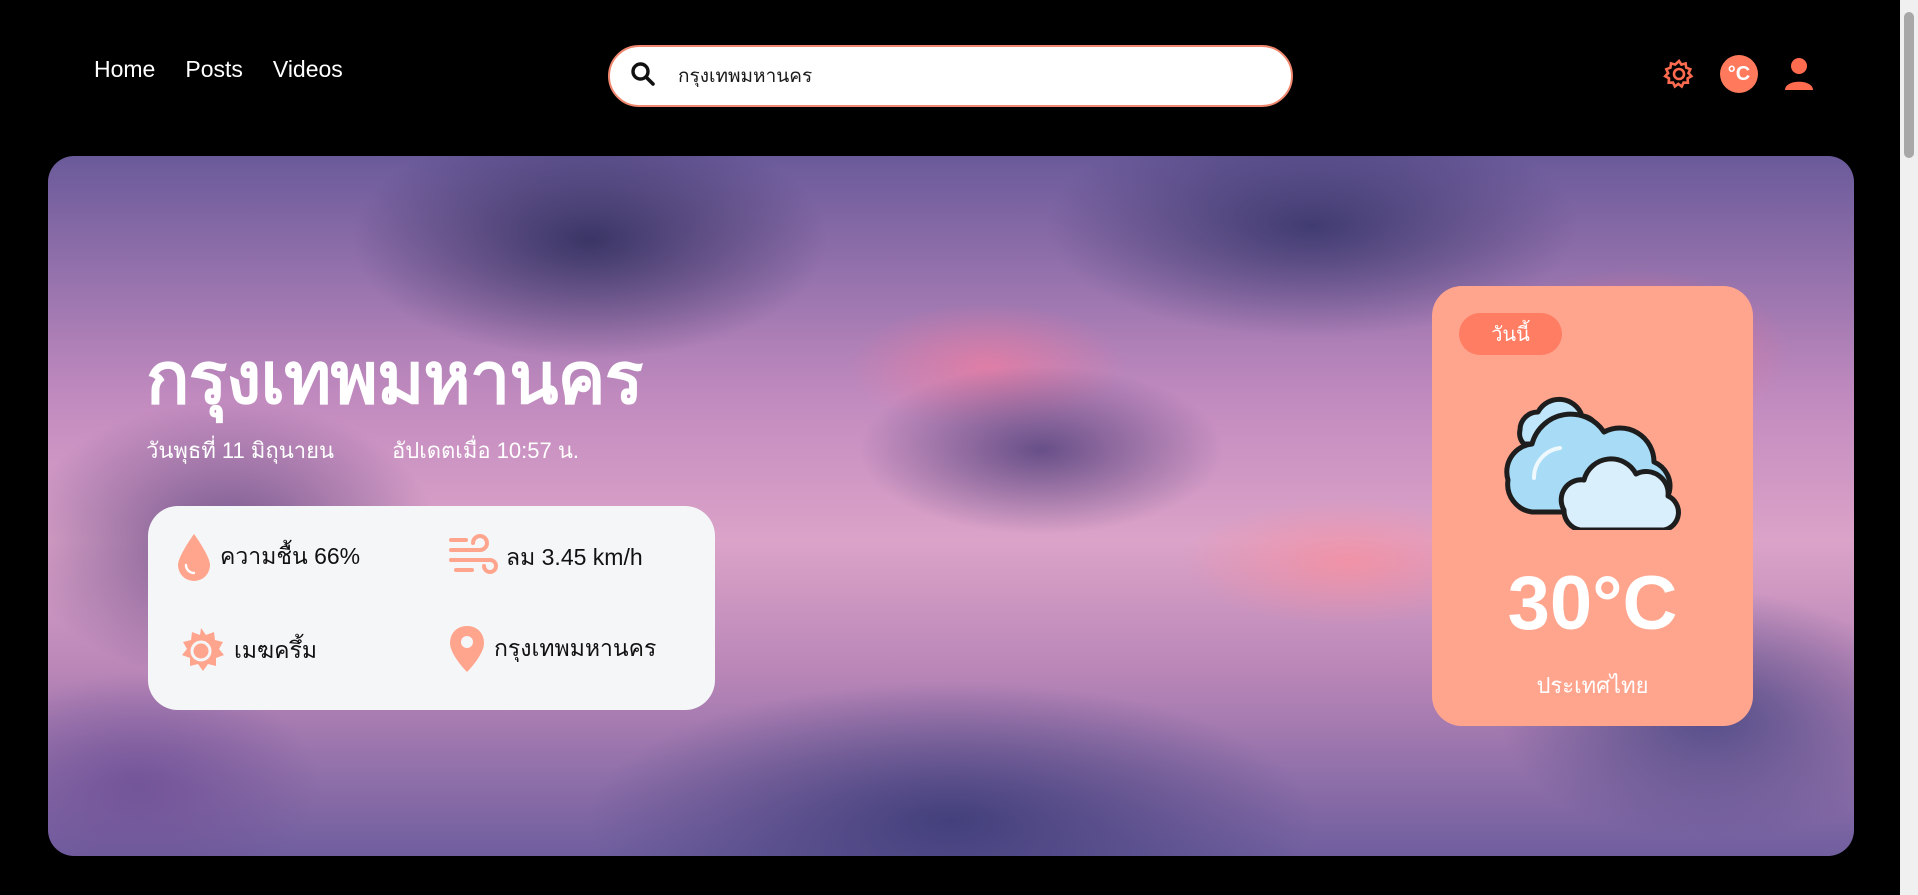 The image size is (1918, 895). I want to click on main-nav: Home Posts Videos, so click(218, 69).